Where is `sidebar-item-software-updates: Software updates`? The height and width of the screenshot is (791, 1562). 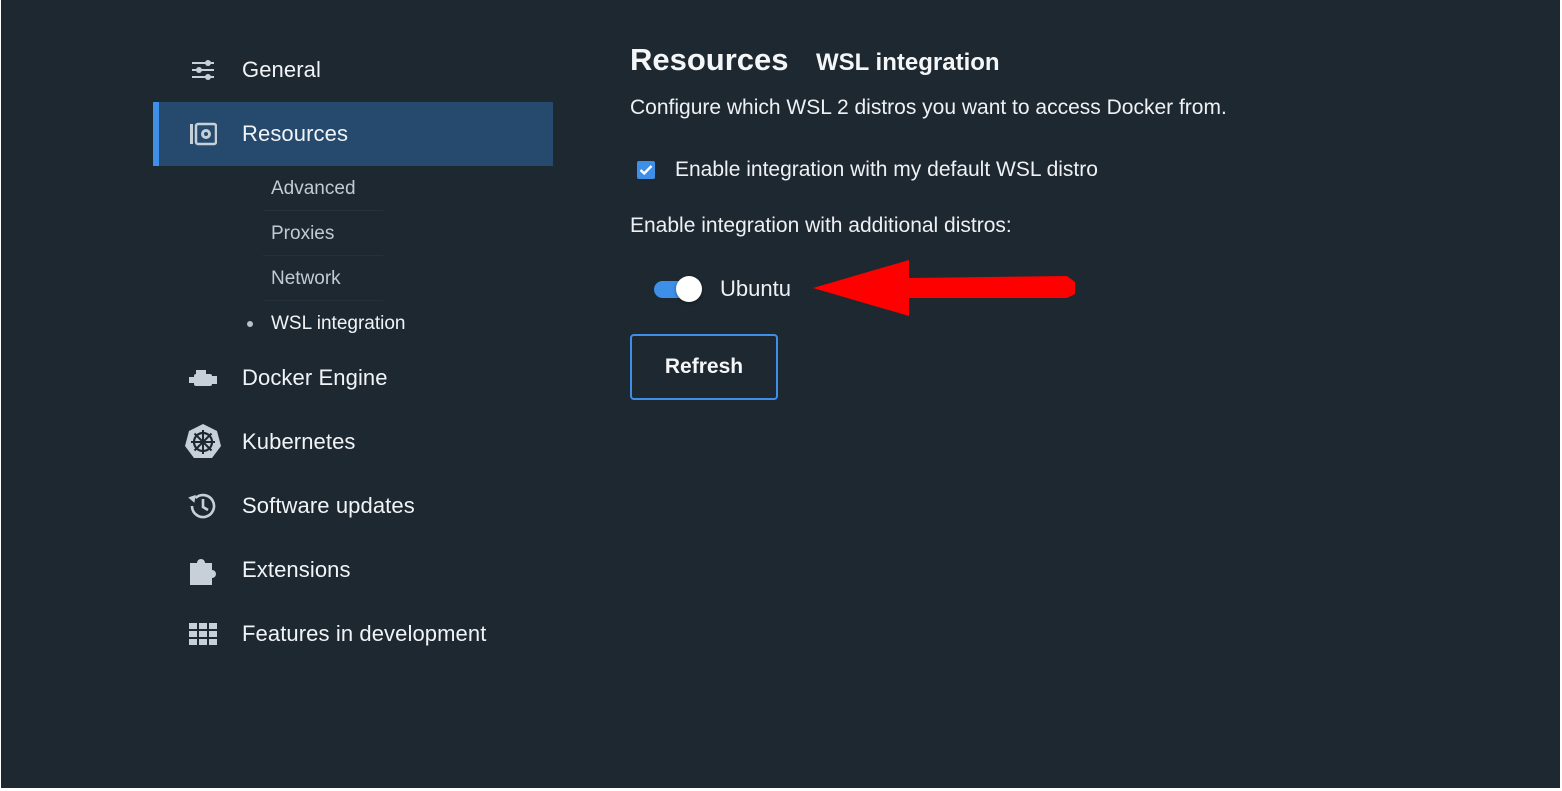
sidebar-item-software-updates: Software updates is located at coordinates (353, 506).